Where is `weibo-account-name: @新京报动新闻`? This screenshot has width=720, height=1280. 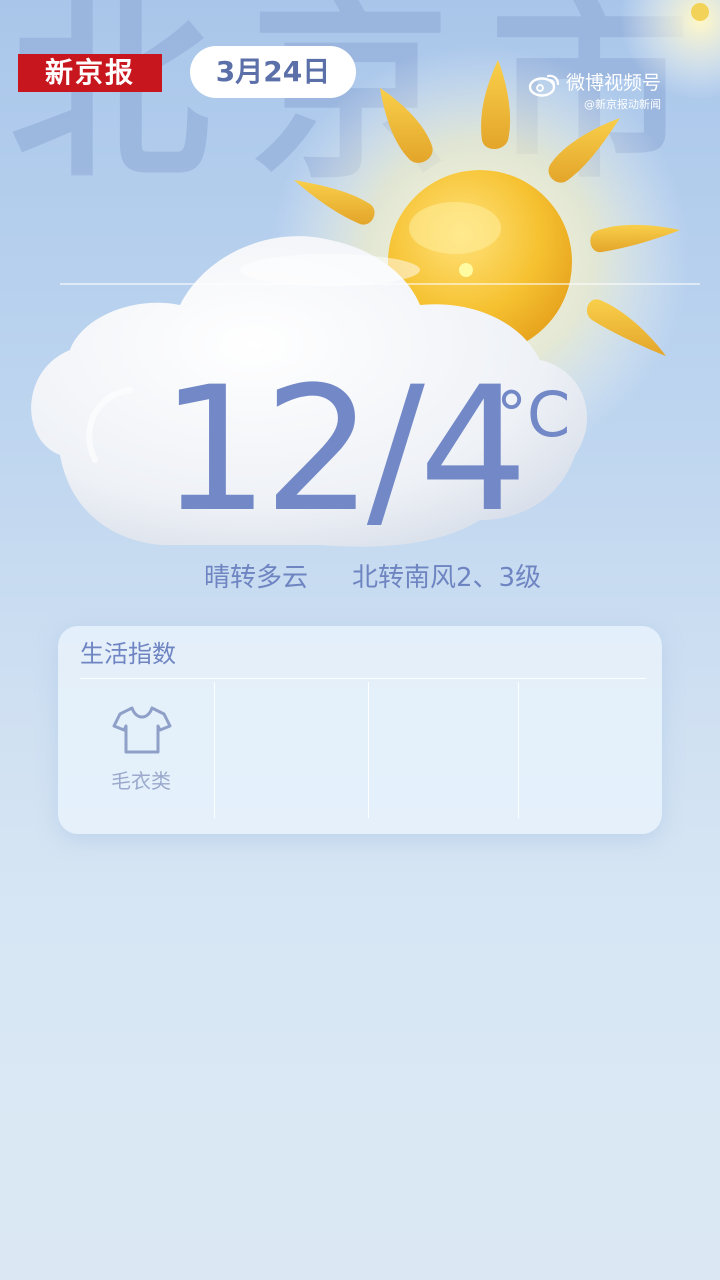 weibo-account-name: @新京报动新闻 is located at coordinates (622, 104).